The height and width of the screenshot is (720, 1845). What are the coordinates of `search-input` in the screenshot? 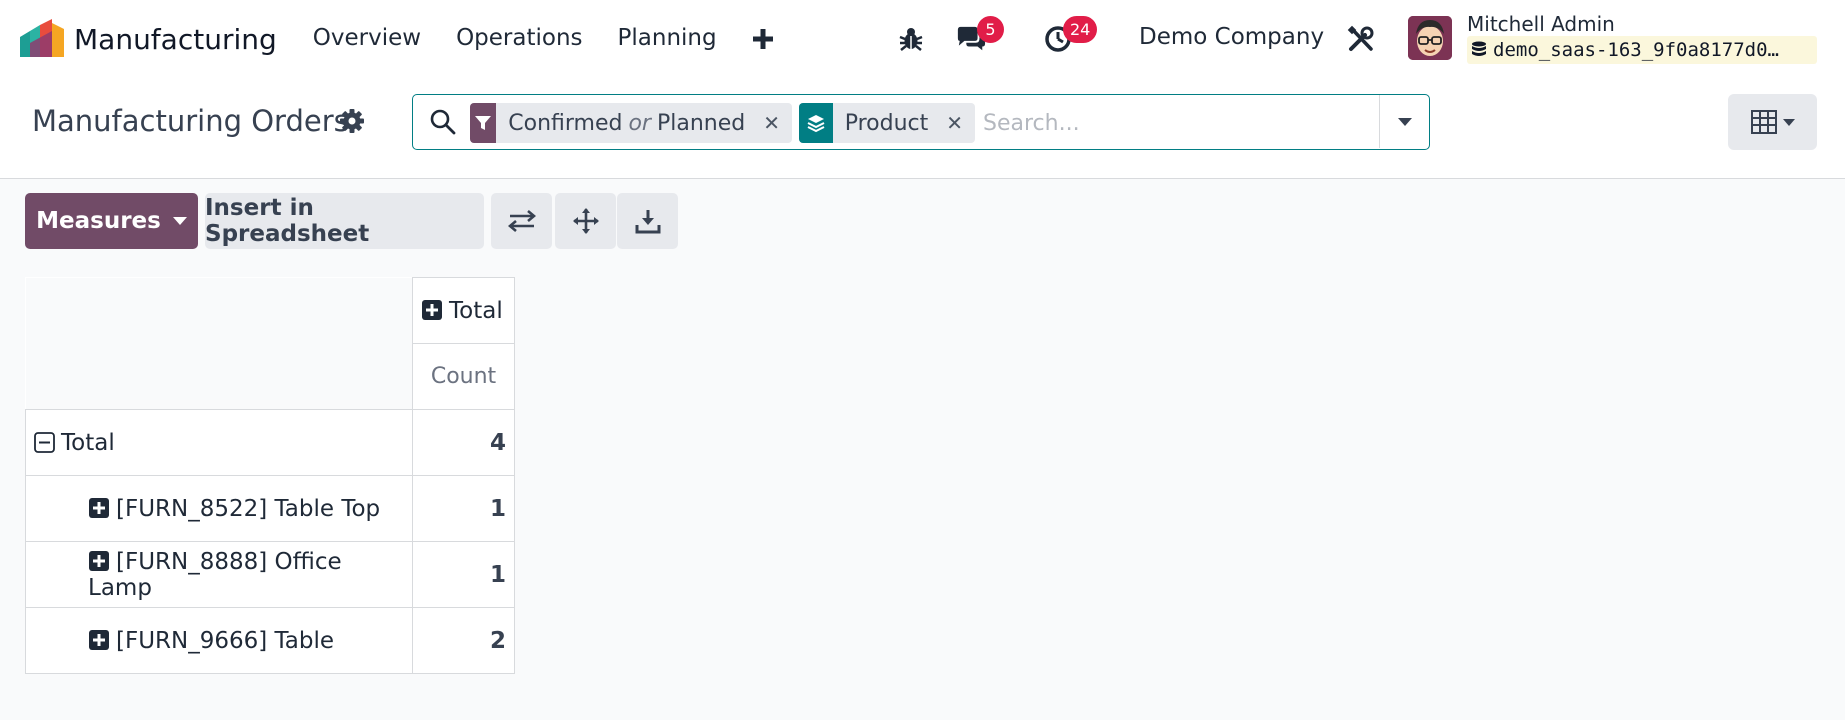 It's located at (1173, 123).